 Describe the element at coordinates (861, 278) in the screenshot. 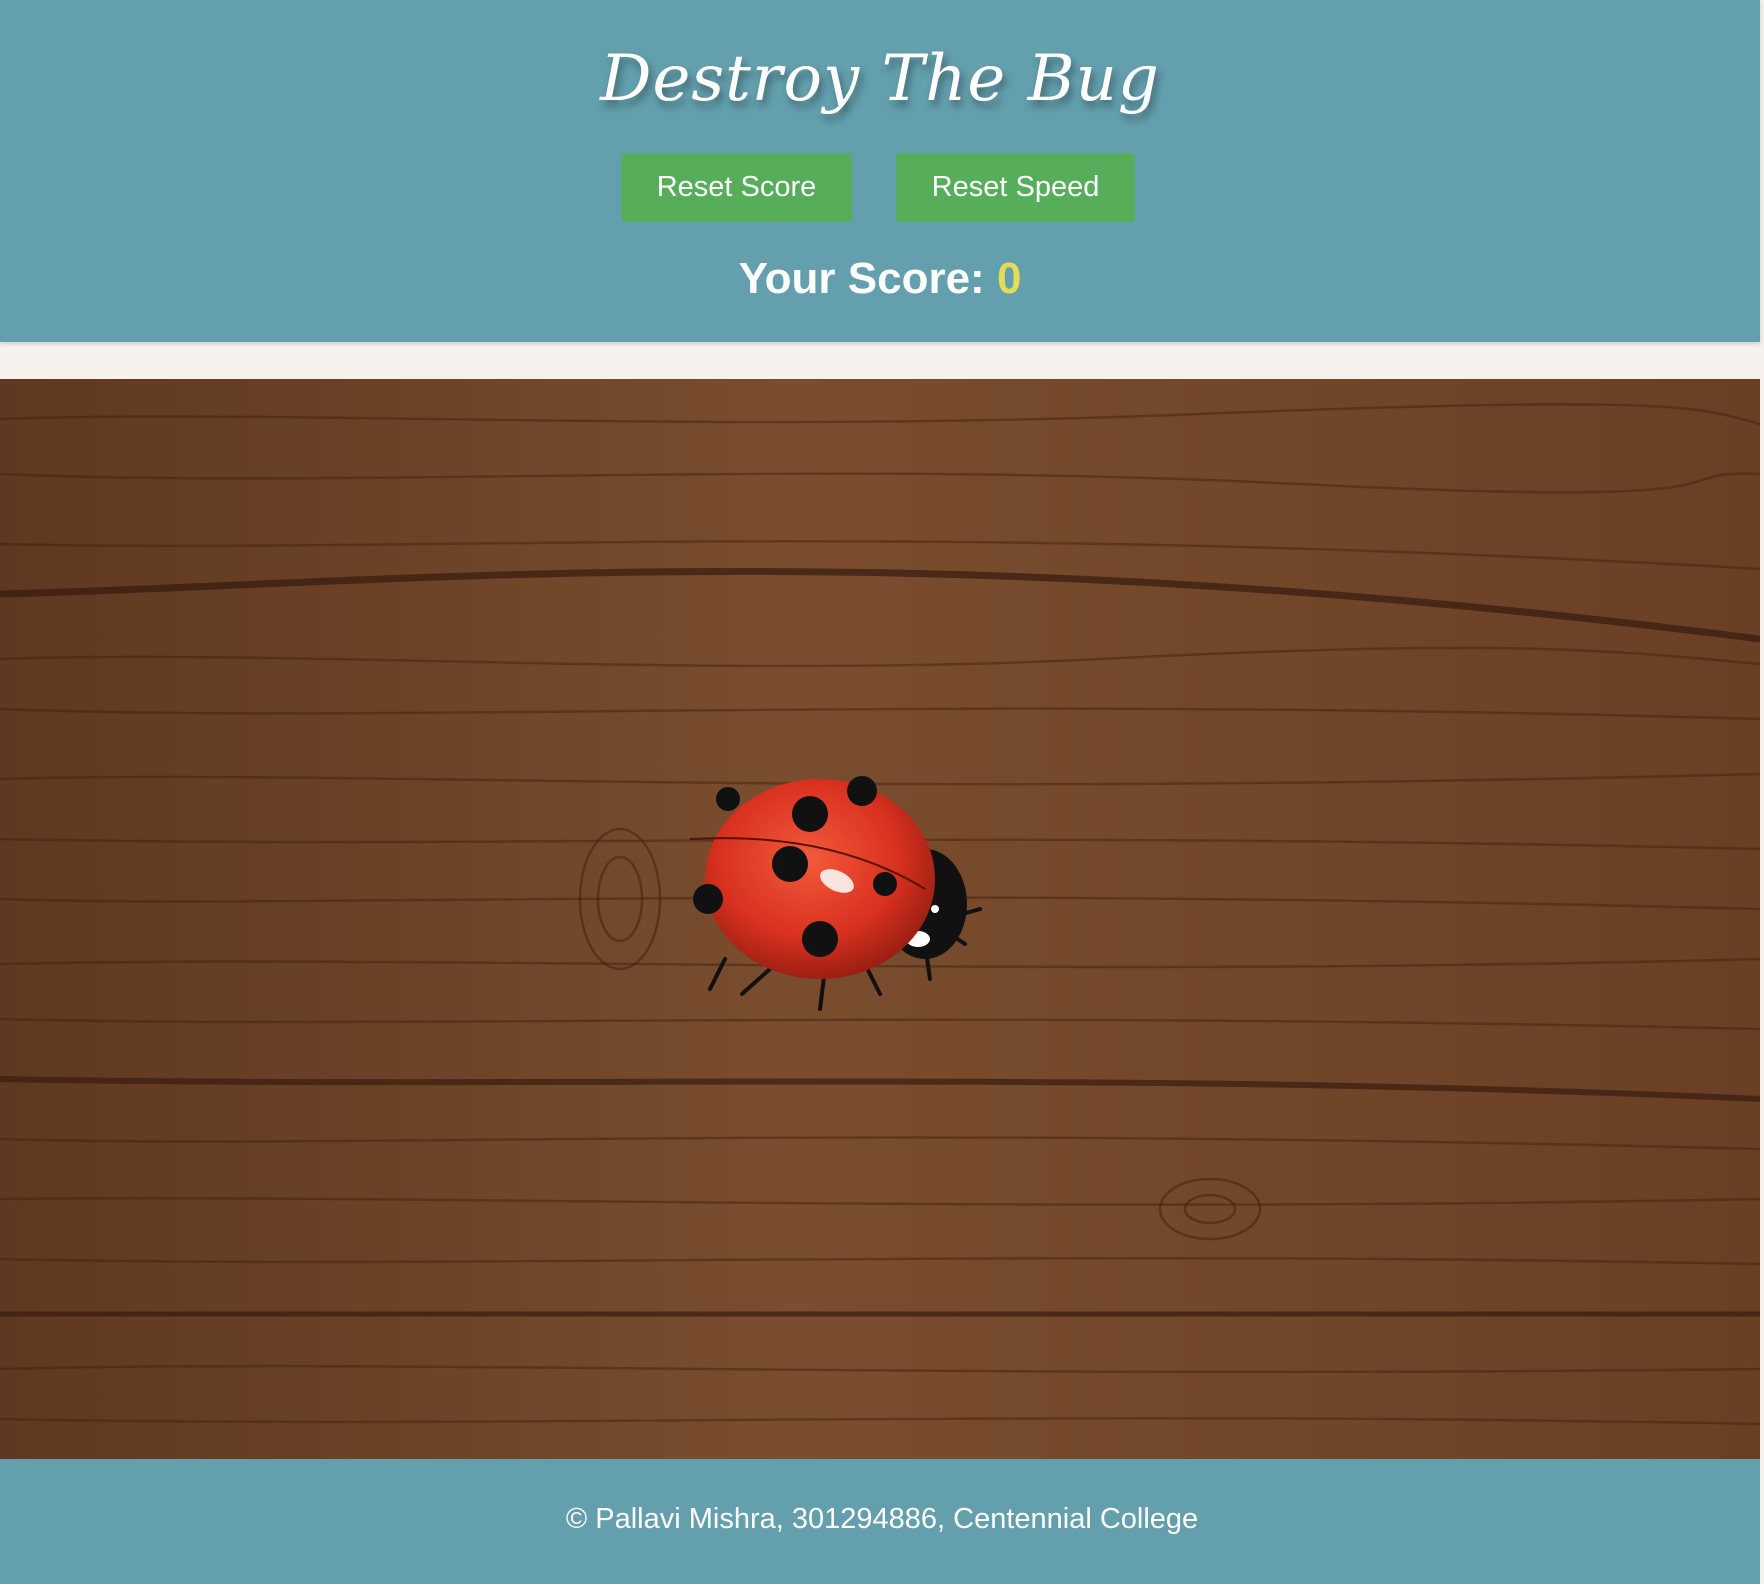

I see `score-label: Your Score:` at that location.